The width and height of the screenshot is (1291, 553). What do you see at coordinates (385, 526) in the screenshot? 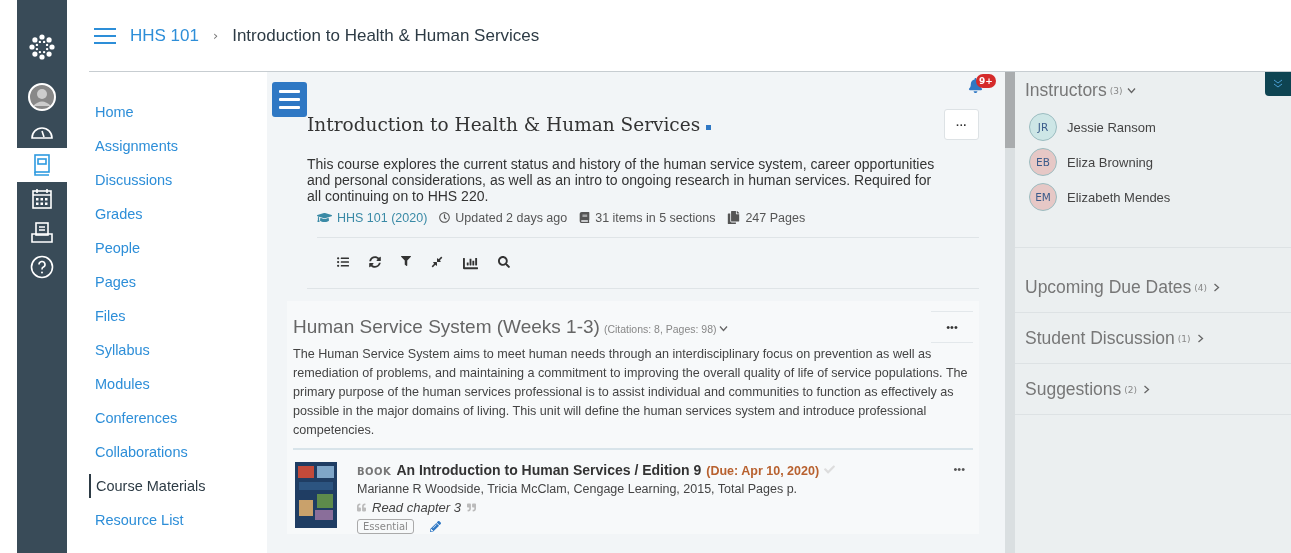
I see `item-tag: Essential` at bounding box center [385, 526].